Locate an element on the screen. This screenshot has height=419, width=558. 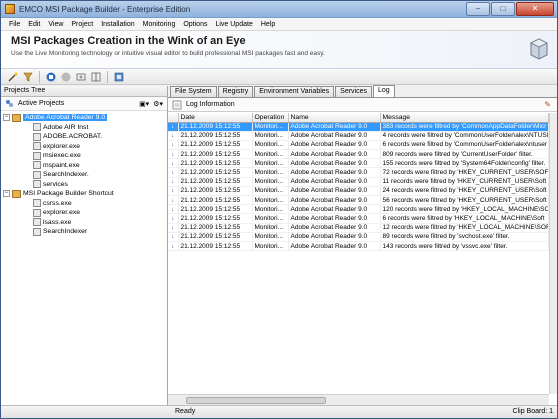
menu-installation: Installation is located at coordinates (117, 24).